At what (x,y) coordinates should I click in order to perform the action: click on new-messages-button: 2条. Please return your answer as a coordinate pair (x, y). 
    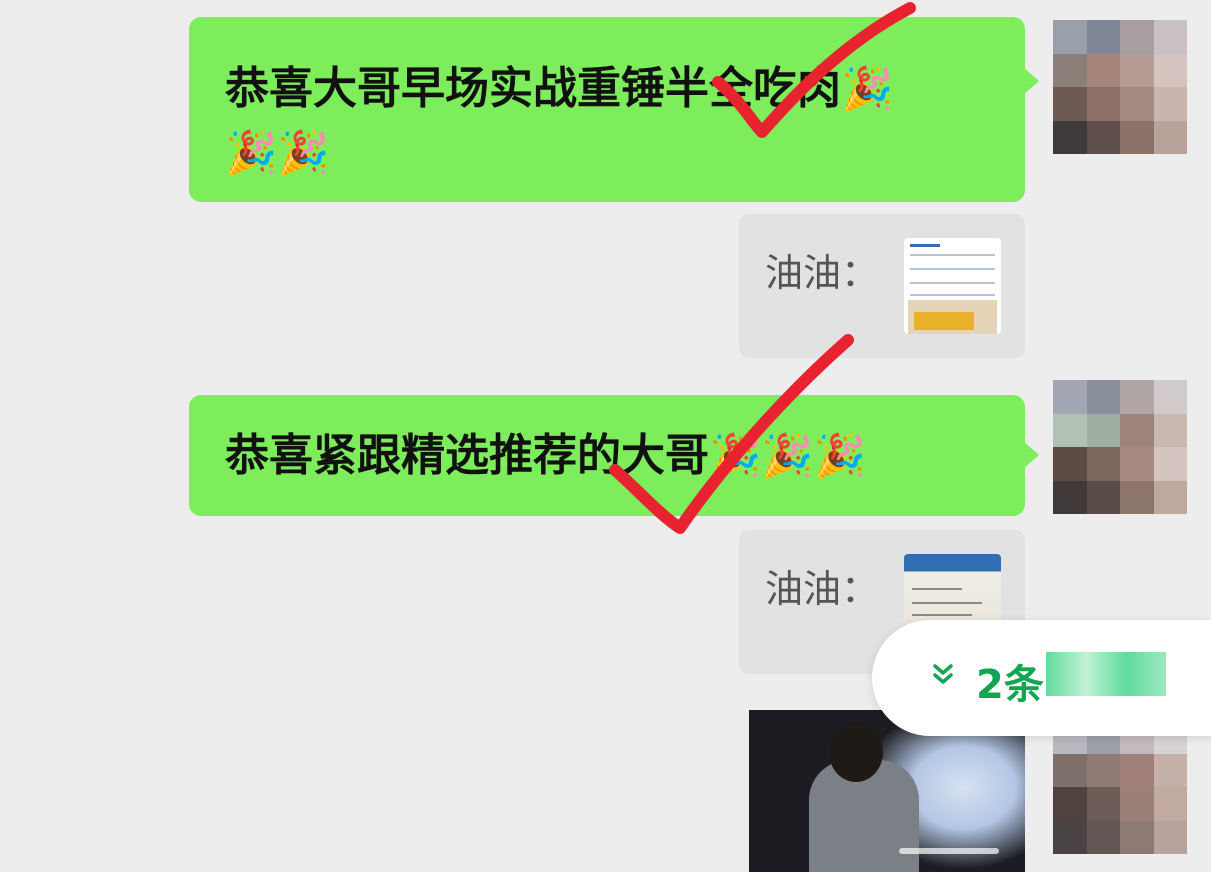
    Looking at the image, I should click on (1041, 678).